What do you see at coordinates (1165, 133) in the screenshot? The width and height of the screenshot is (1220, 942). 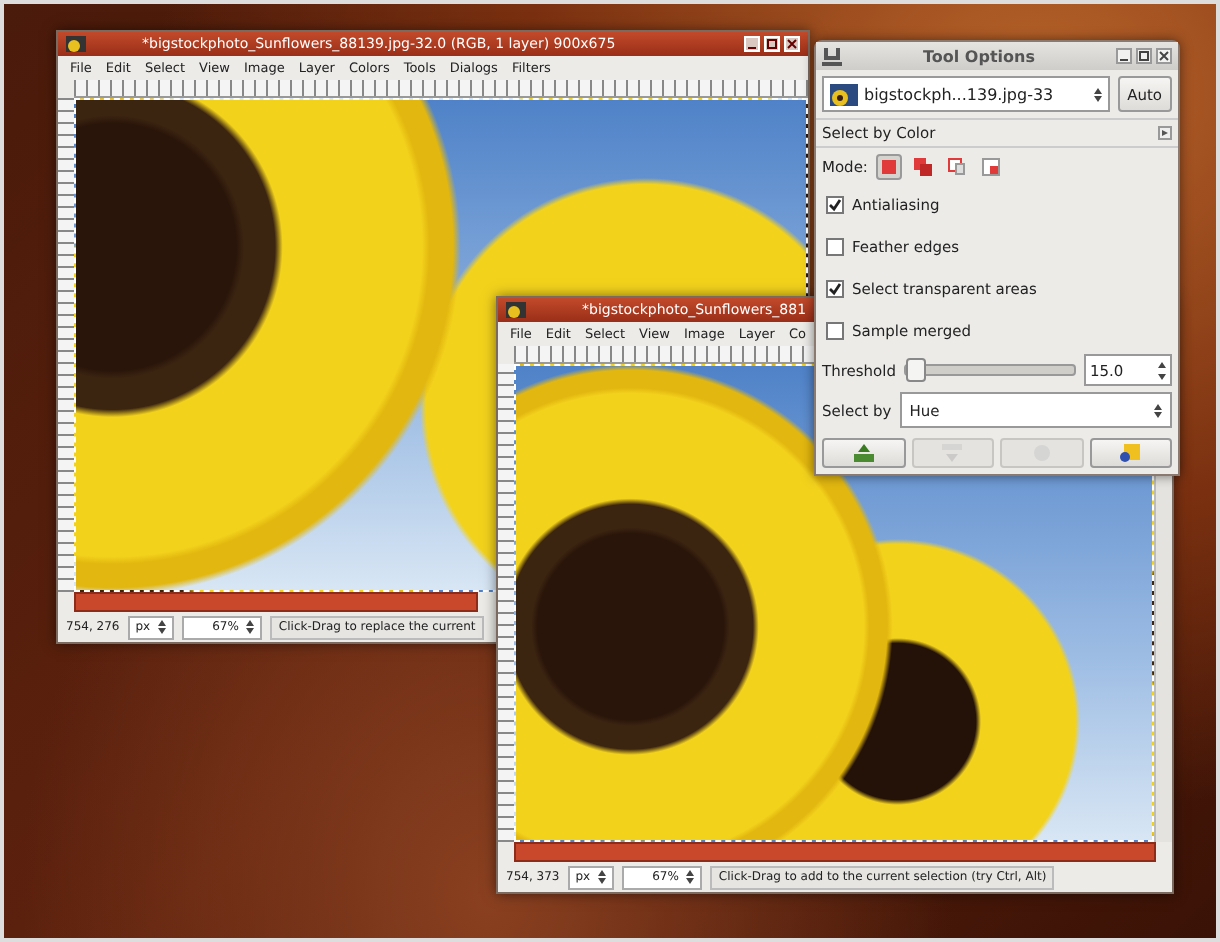 I see `menu-arrow-icon` at bounding box center [1165, 133].